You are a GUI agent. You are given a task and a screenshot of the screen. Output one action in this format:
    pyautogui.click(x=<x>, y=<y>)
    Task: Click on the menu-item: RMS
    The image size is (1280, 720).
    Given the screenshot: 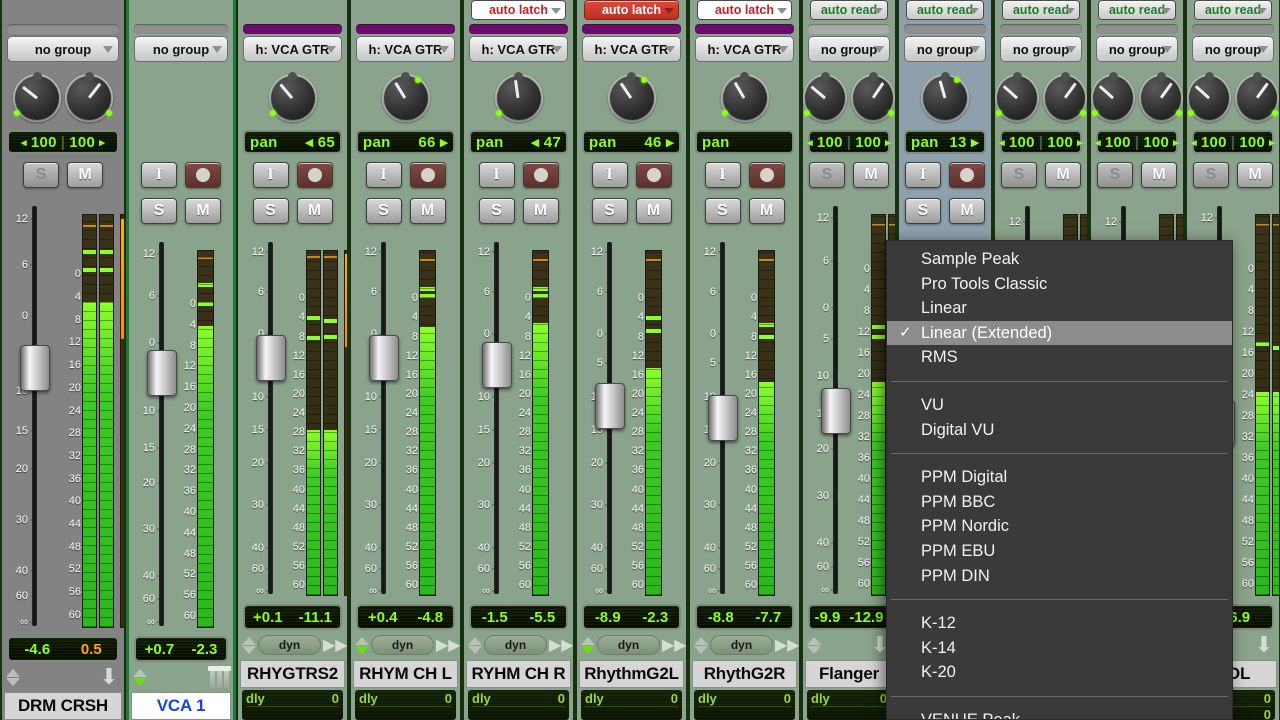 What is the action you would take?
    pyautogui.click(x=1059, y=357)
    